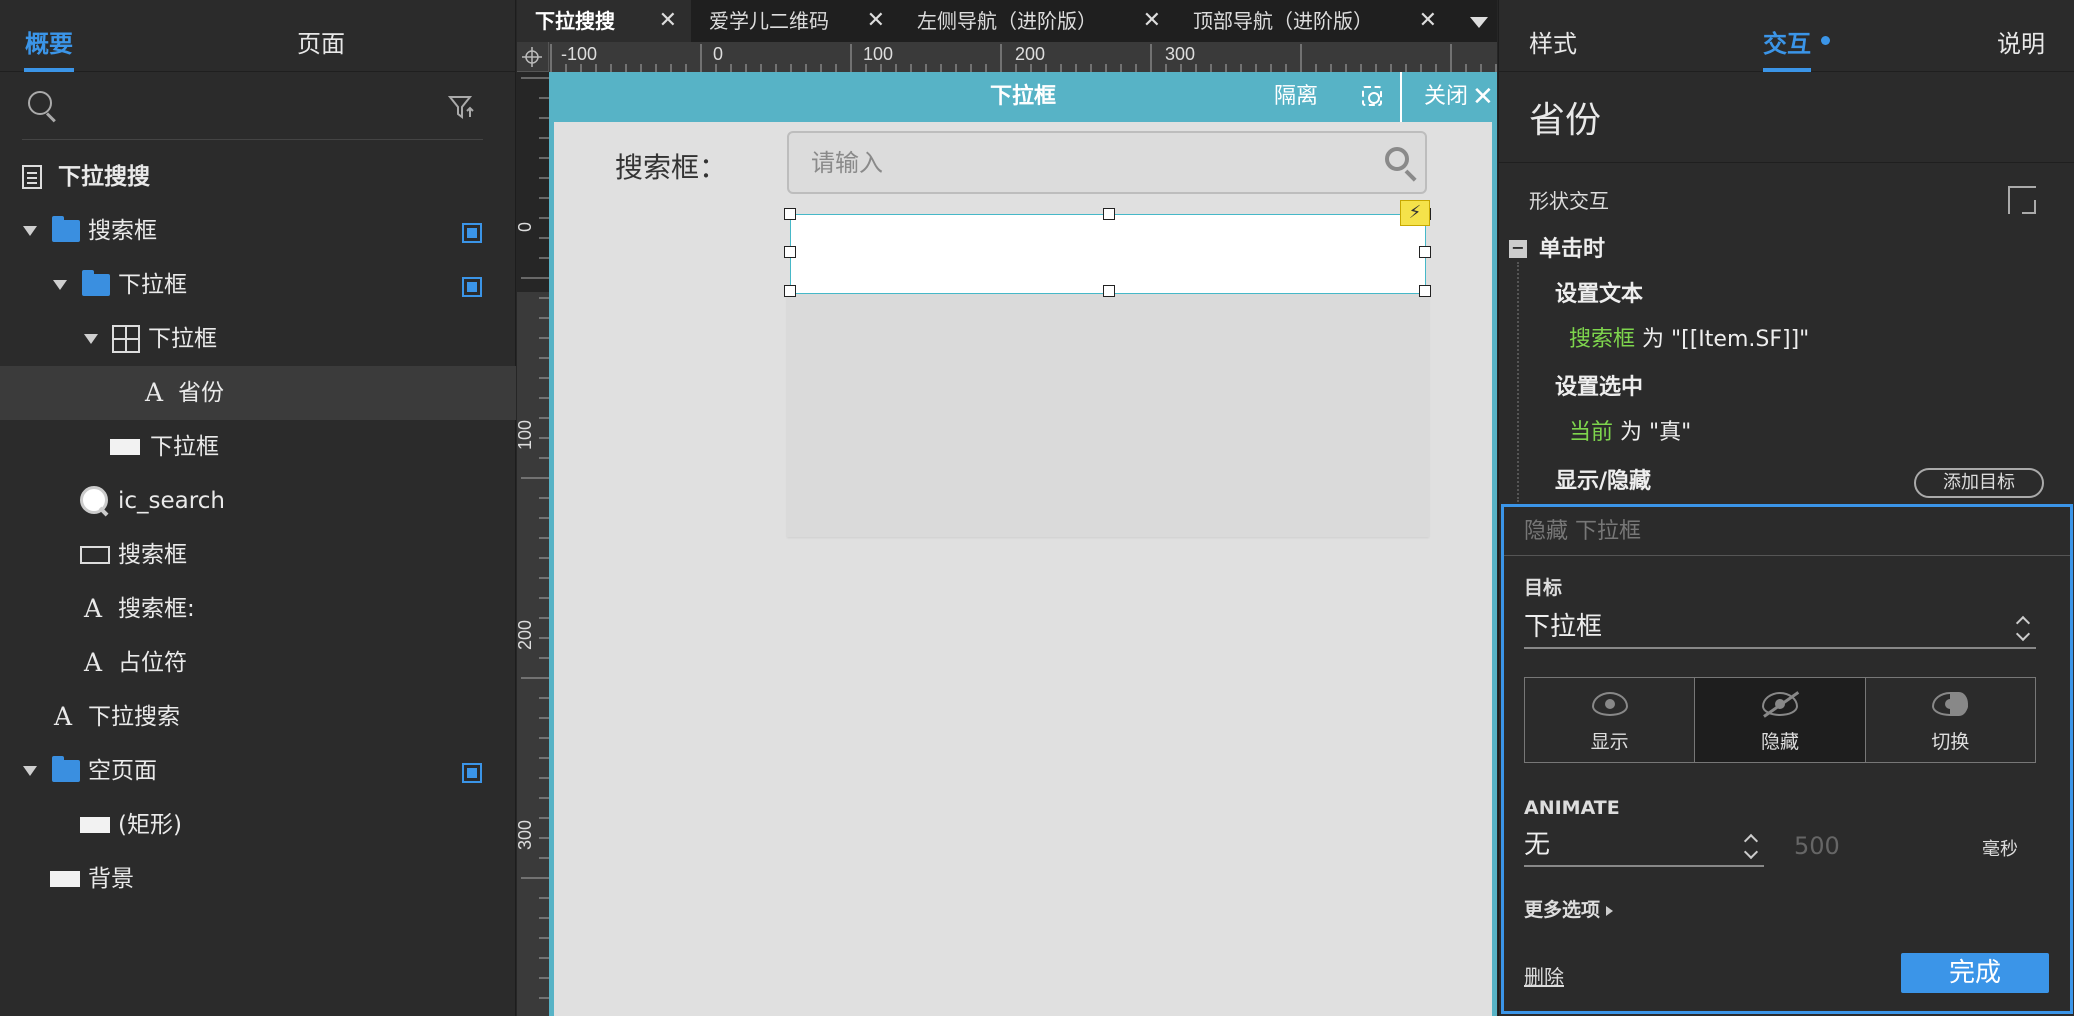 This screenshot has height=1016, width=2074. What do you see at coordinates (258, 717) in the screenshot?
I see `tree-item-text: A 下拉搜索` at bounding box center [258, 717].